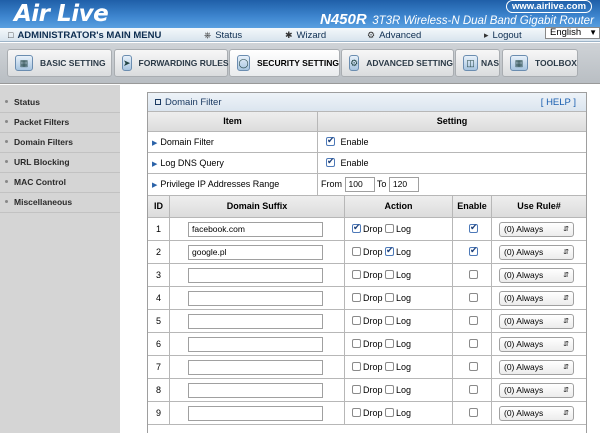  I want to click on privilege-from-input: 100, so click(359, 184).